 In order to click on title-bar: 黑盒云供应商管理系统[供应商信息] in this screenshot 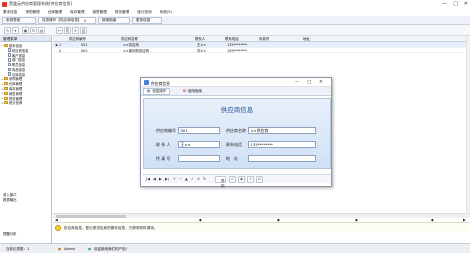, I will do `click(235, 4)`.